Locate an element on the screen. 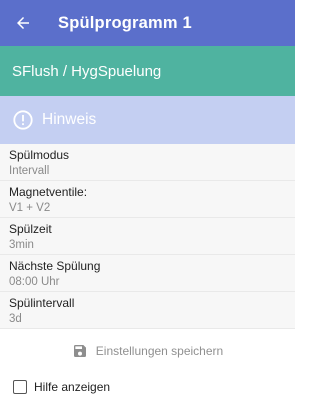 Image resolution: width=320 pixels, height=400 pixels. arrow-left-icon is located at coordinates (23, 23).